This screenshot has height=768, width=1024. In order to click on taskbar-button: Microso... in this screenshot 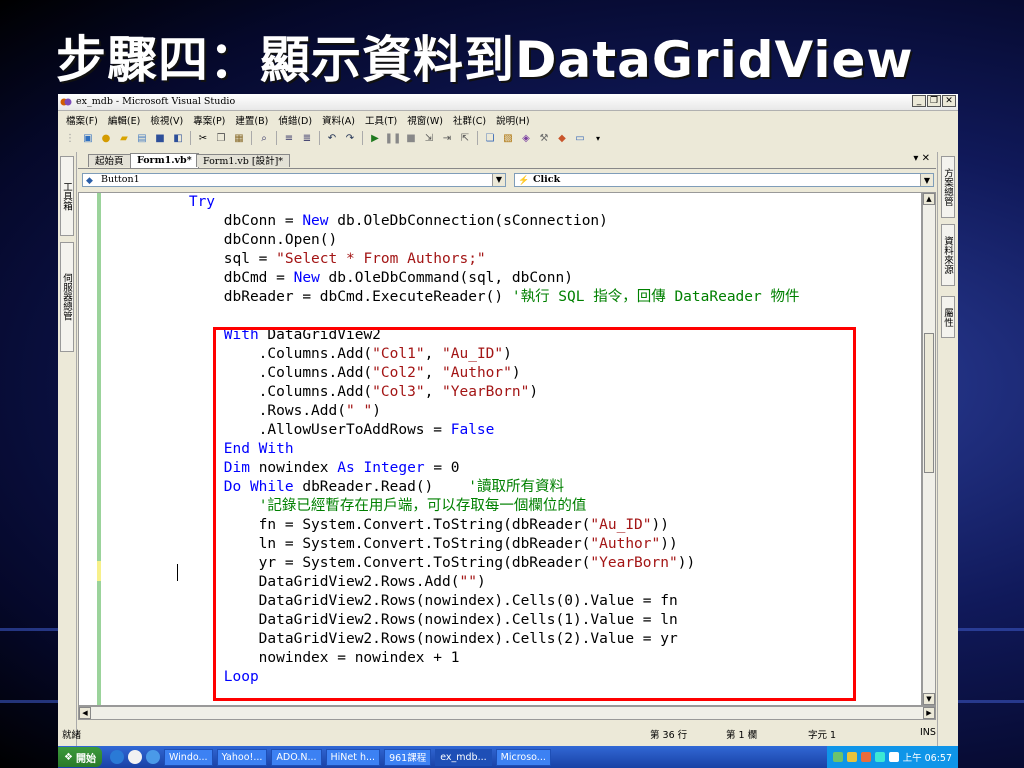, I will do `click(523, 757)`.